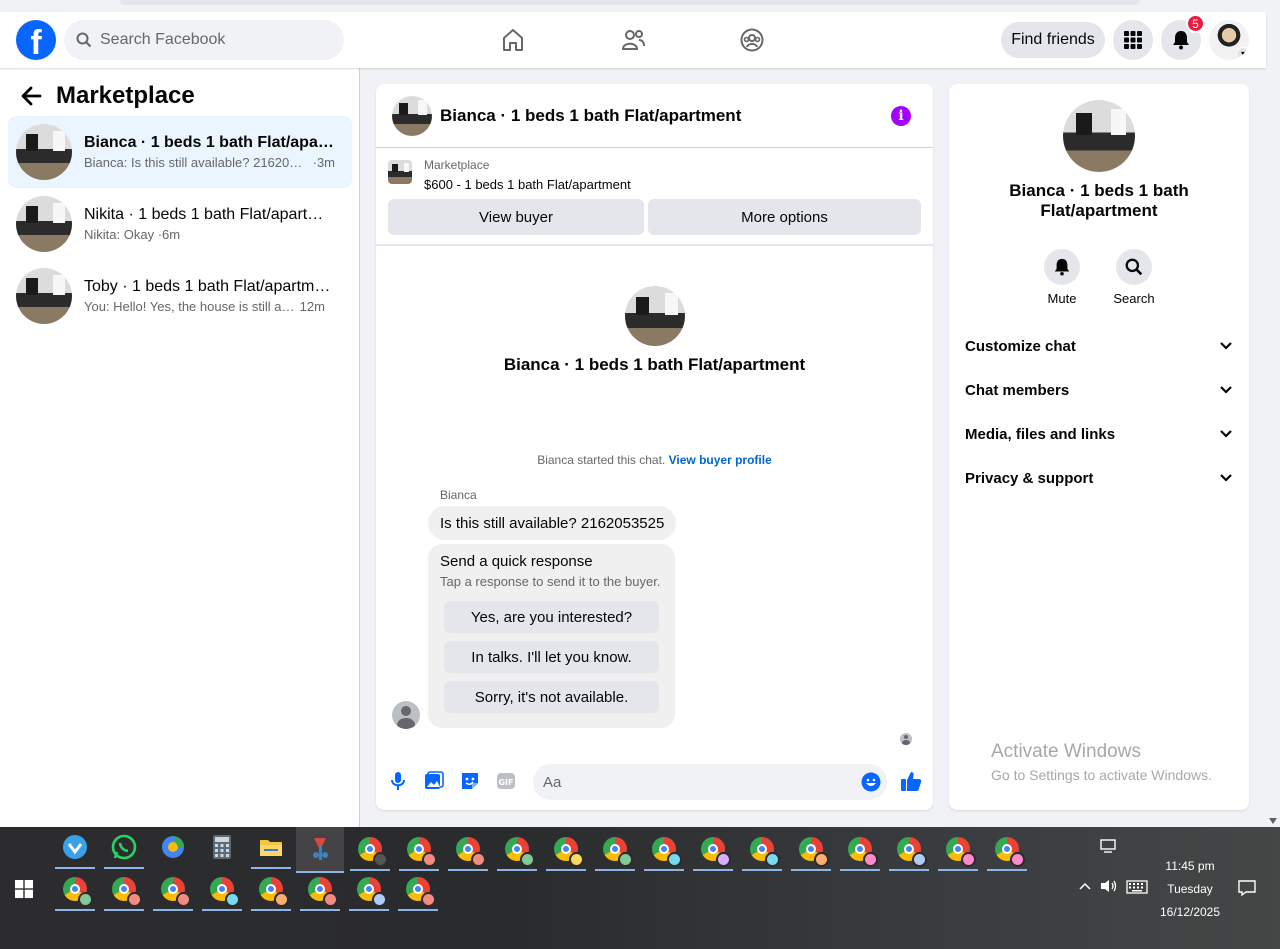 This screenshot has height=949, width=1280. I want to click on sender-avatar, so click(406, 715).